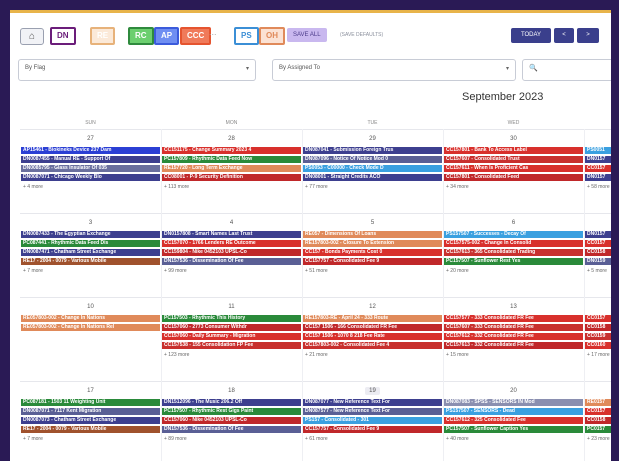 Image resolution: width=619 pixels, height=461 pixels. Describe the element at coordinates (372, 252) in the screenshot. I see `calendar-event: CC157 - Bonds Payments Cost 0` at that location.